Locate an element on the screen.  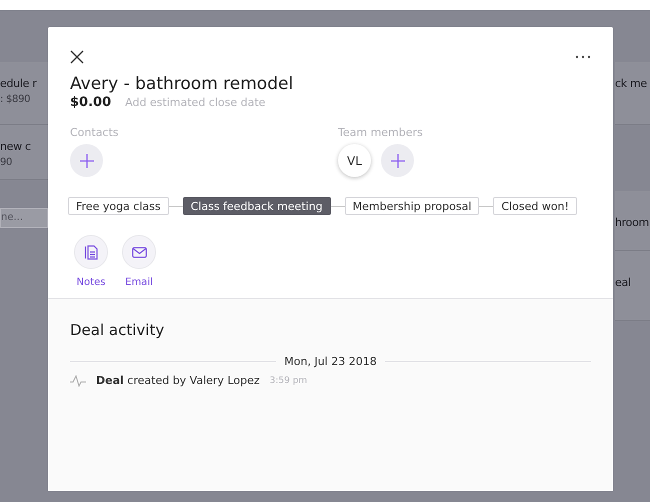
contacts-label: Contacts is located at coordinates (95, 132).